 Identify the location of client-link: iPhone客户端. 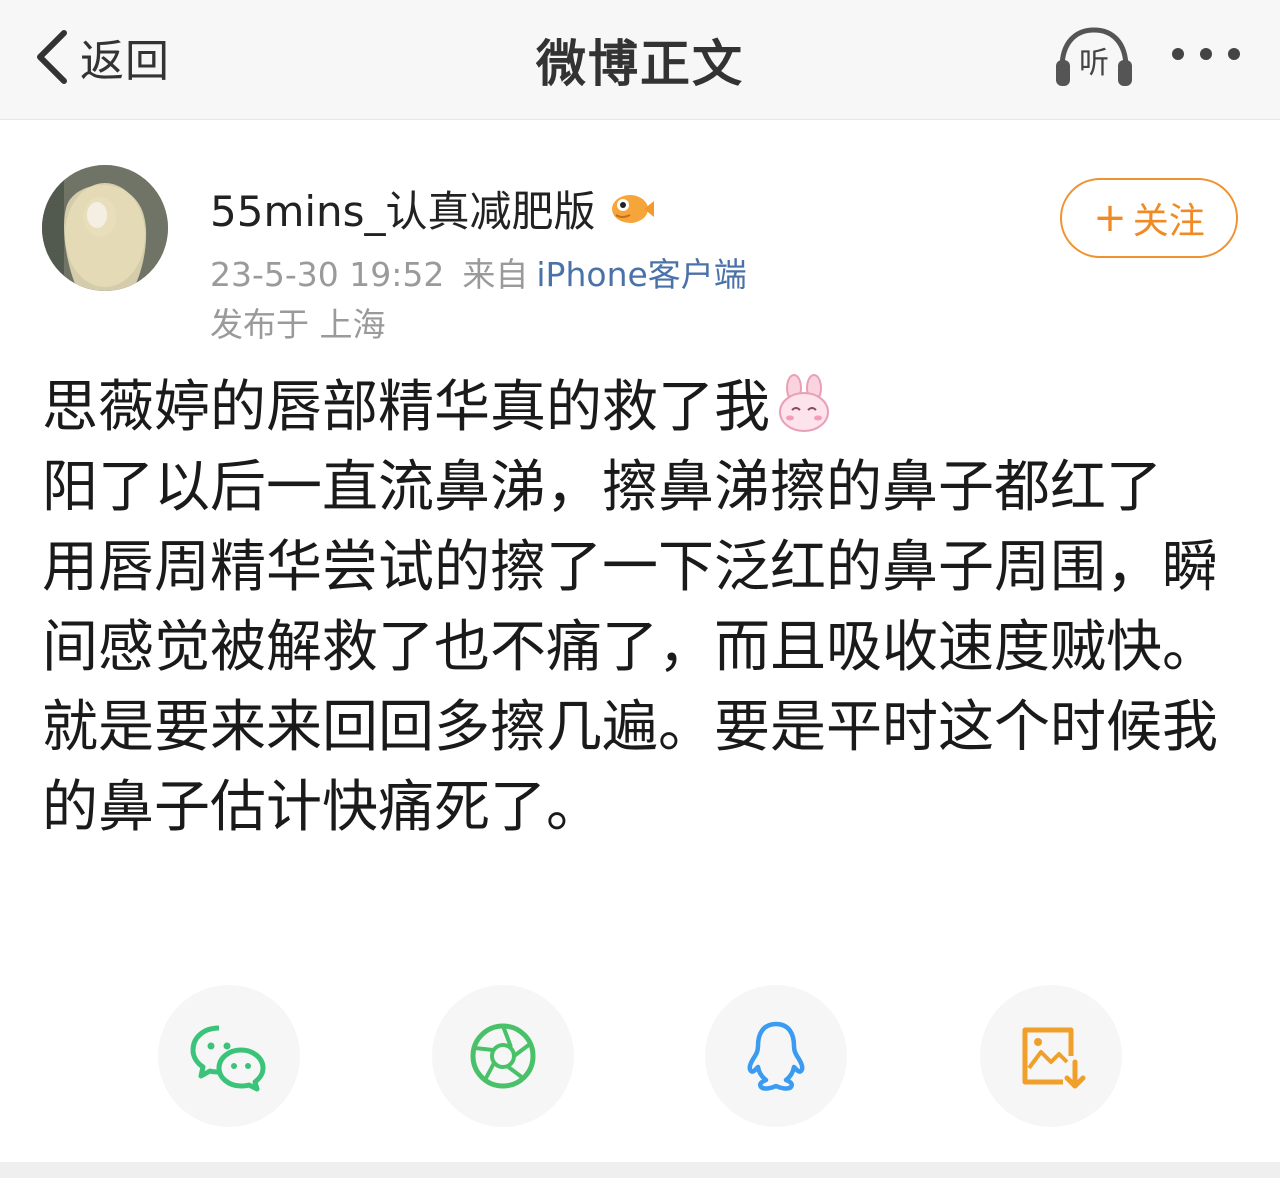
(641, 274).